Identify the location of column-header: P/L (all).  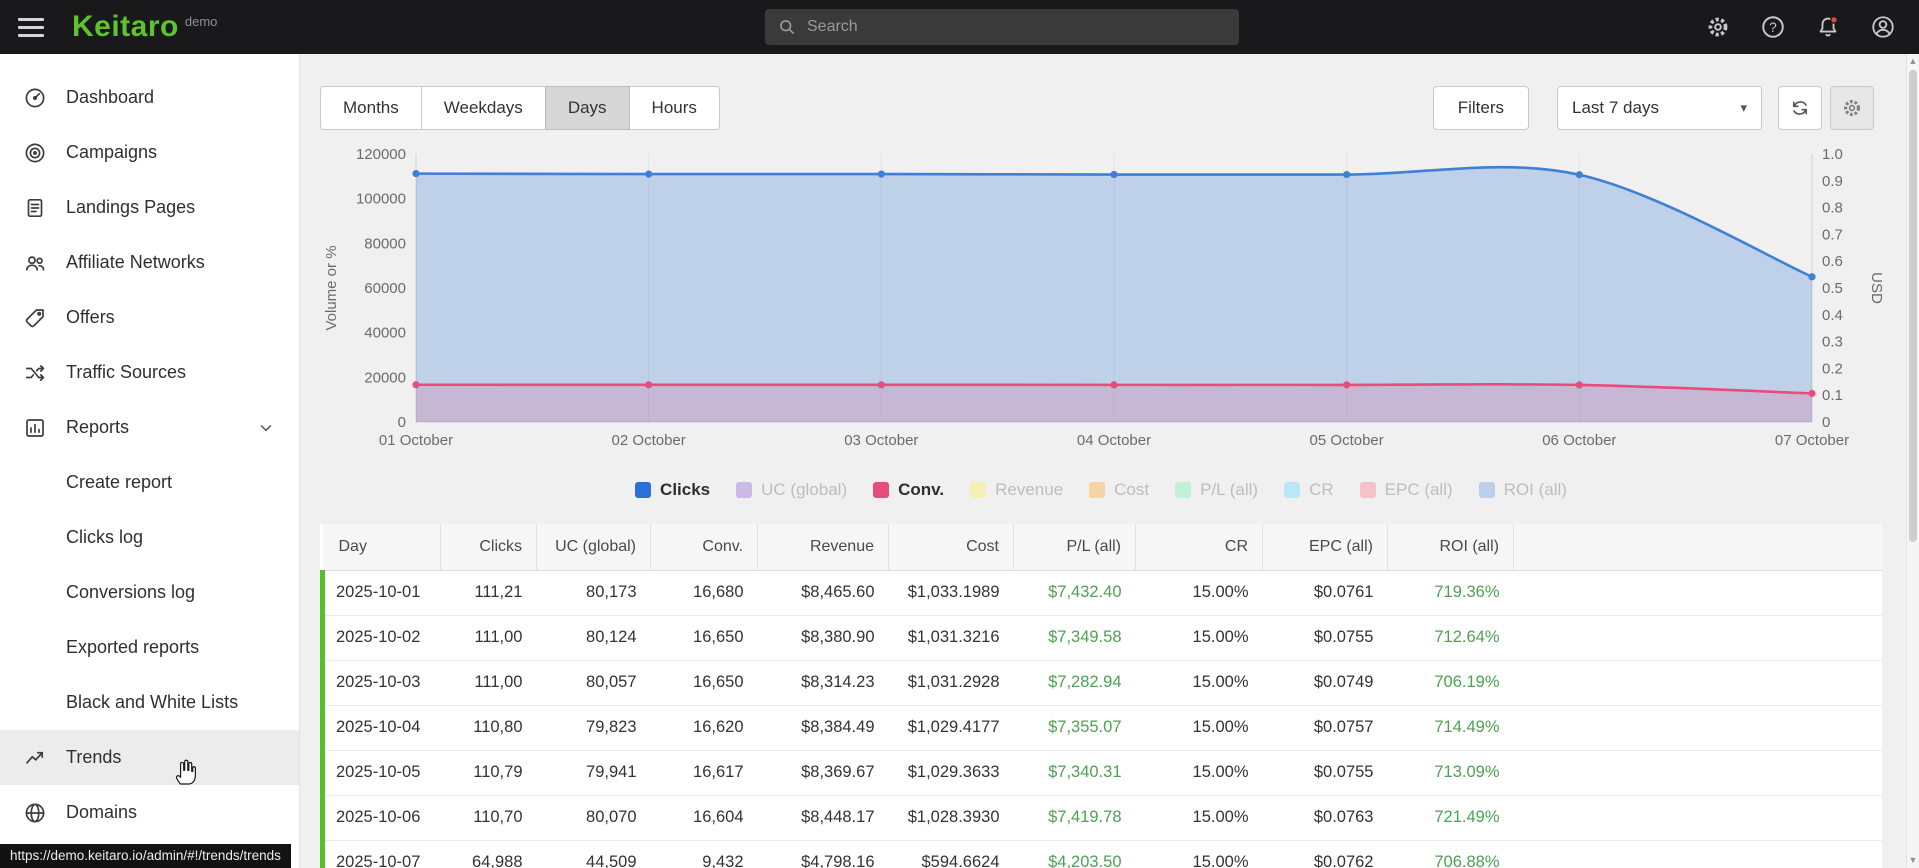
(1074, 547).